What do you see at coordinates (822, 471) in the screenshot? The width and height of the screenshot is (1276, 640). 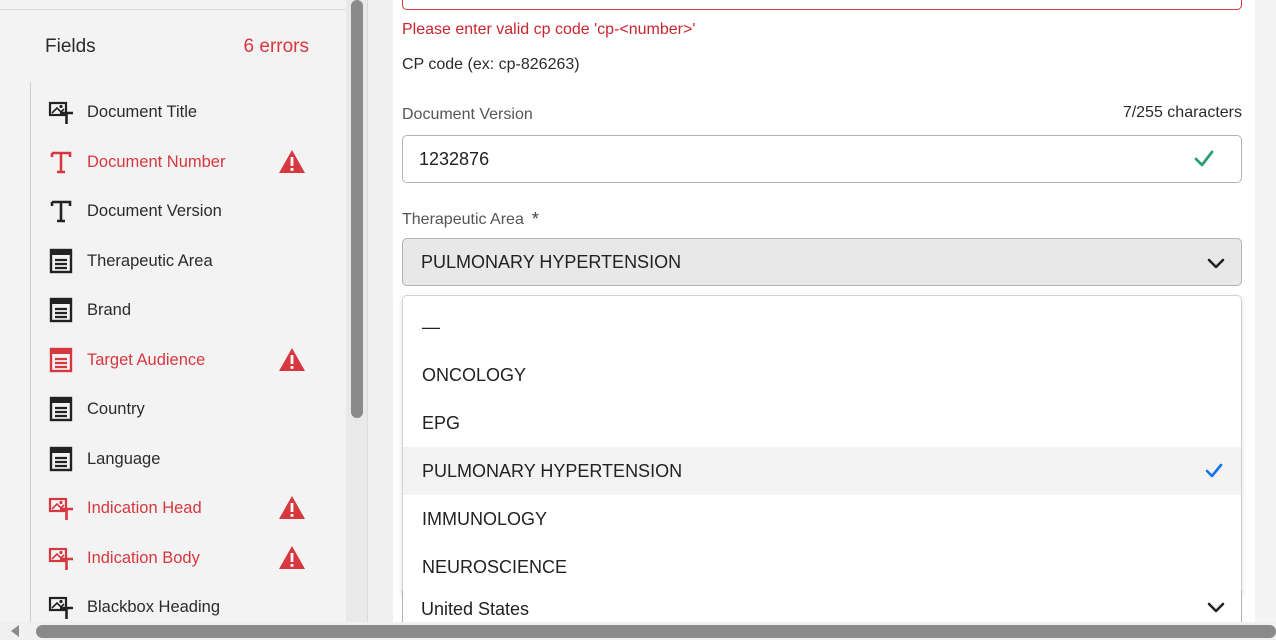 I see `option-pulmonary-hypertension: PULMONARY HYPERTENSION` at bounding box center [822, 471].